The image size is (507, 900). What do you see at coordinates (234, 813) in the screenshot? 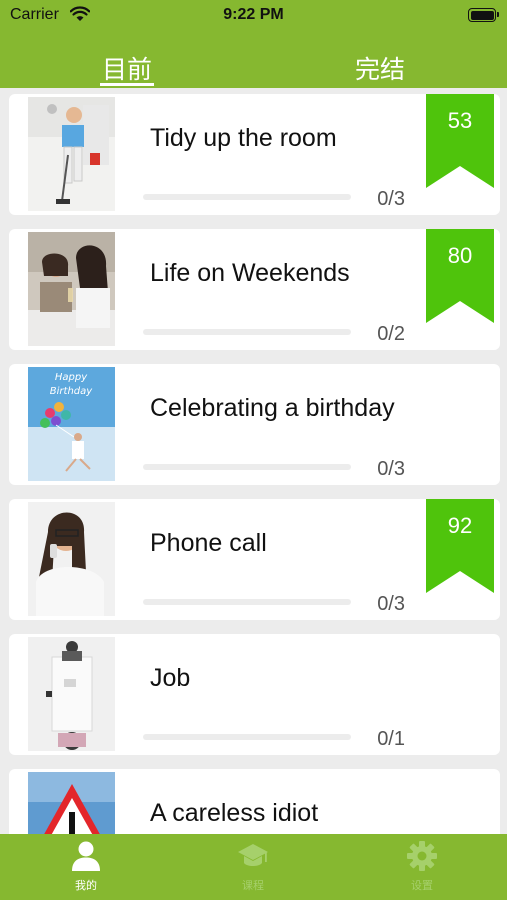
I see `lesson-title: A careless idiot` at bounding box center [234, 813].